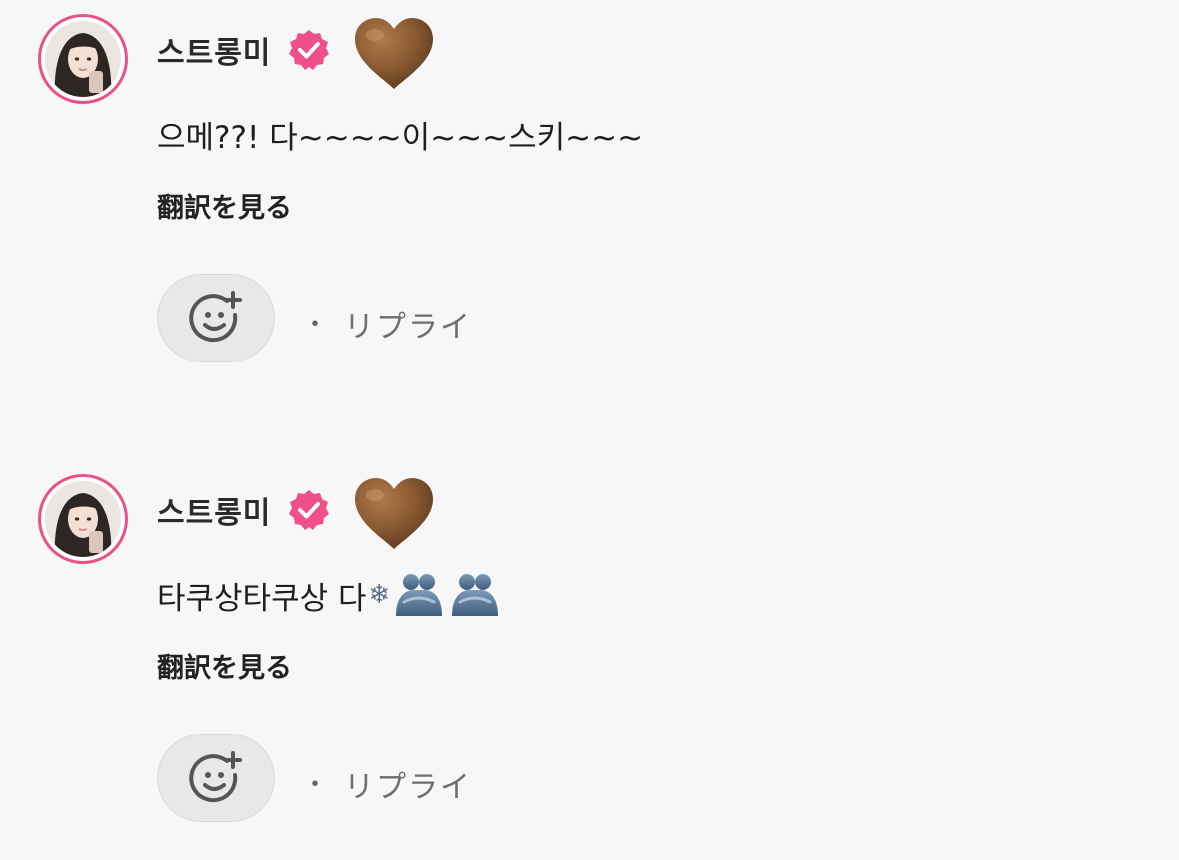 This screenshot has height=860, width=1179. I want to click on comment-text-content: 타쿠상타쿠상 다, so click(262, 598).